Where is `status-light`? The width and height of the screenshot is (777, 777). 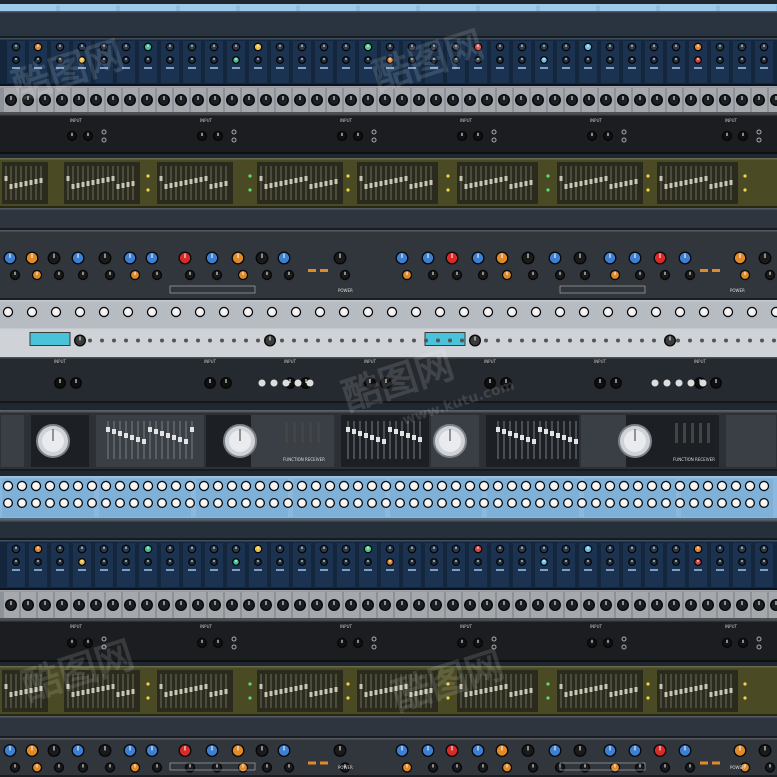
status-light is located at coordinates (704, 763).